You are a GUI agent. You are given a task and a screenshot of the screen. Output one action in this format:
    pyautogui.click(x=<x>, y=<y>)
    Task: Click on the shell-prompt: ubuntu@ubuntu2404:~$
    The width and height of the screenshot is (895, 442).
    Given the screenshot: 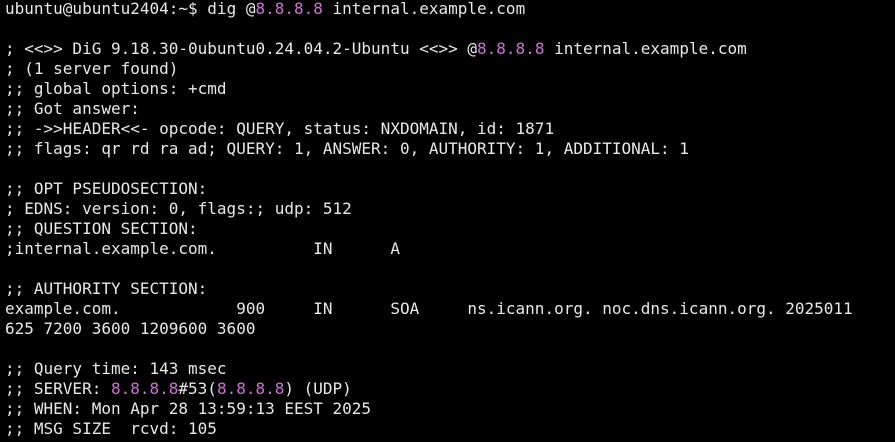 What is the action you would take?
    pyautogui.click(x=106, y=9)
    